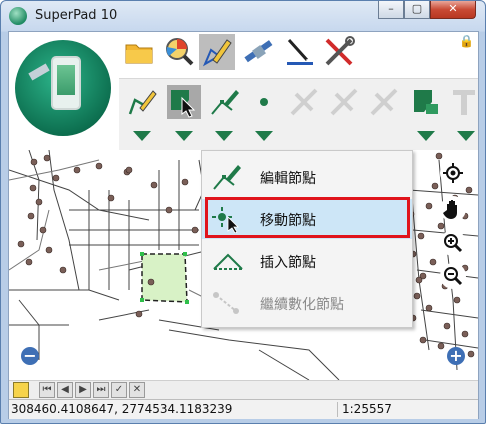 The height and width of the screenshot is (424, 486). I want to click on menu-item-continue-digitize: 繼續數化節點, so click(307, 303).